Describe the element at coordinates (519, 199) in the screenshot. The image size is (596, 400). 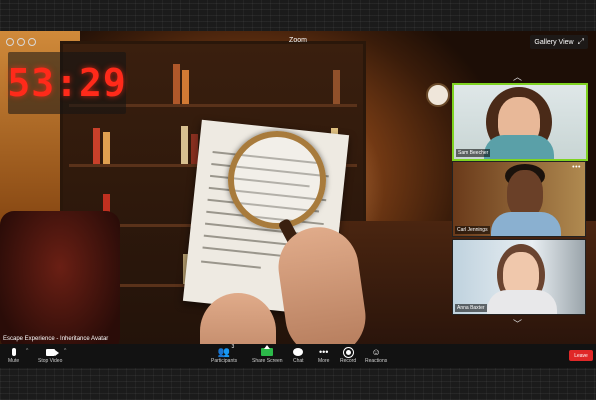
I see `participant-tile: ••• Carl Jennings` at that location.